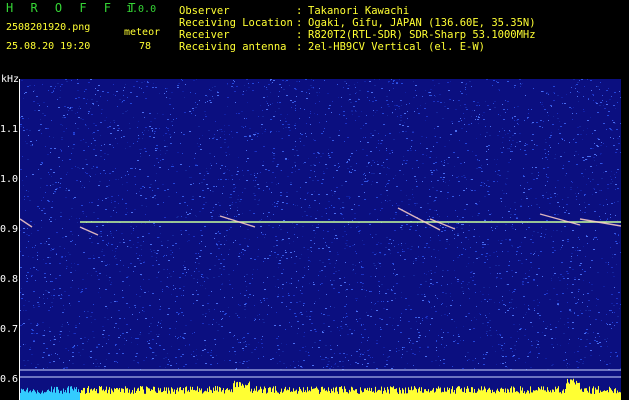  I want to click on y-tick: 0.8, so click(9, 279).